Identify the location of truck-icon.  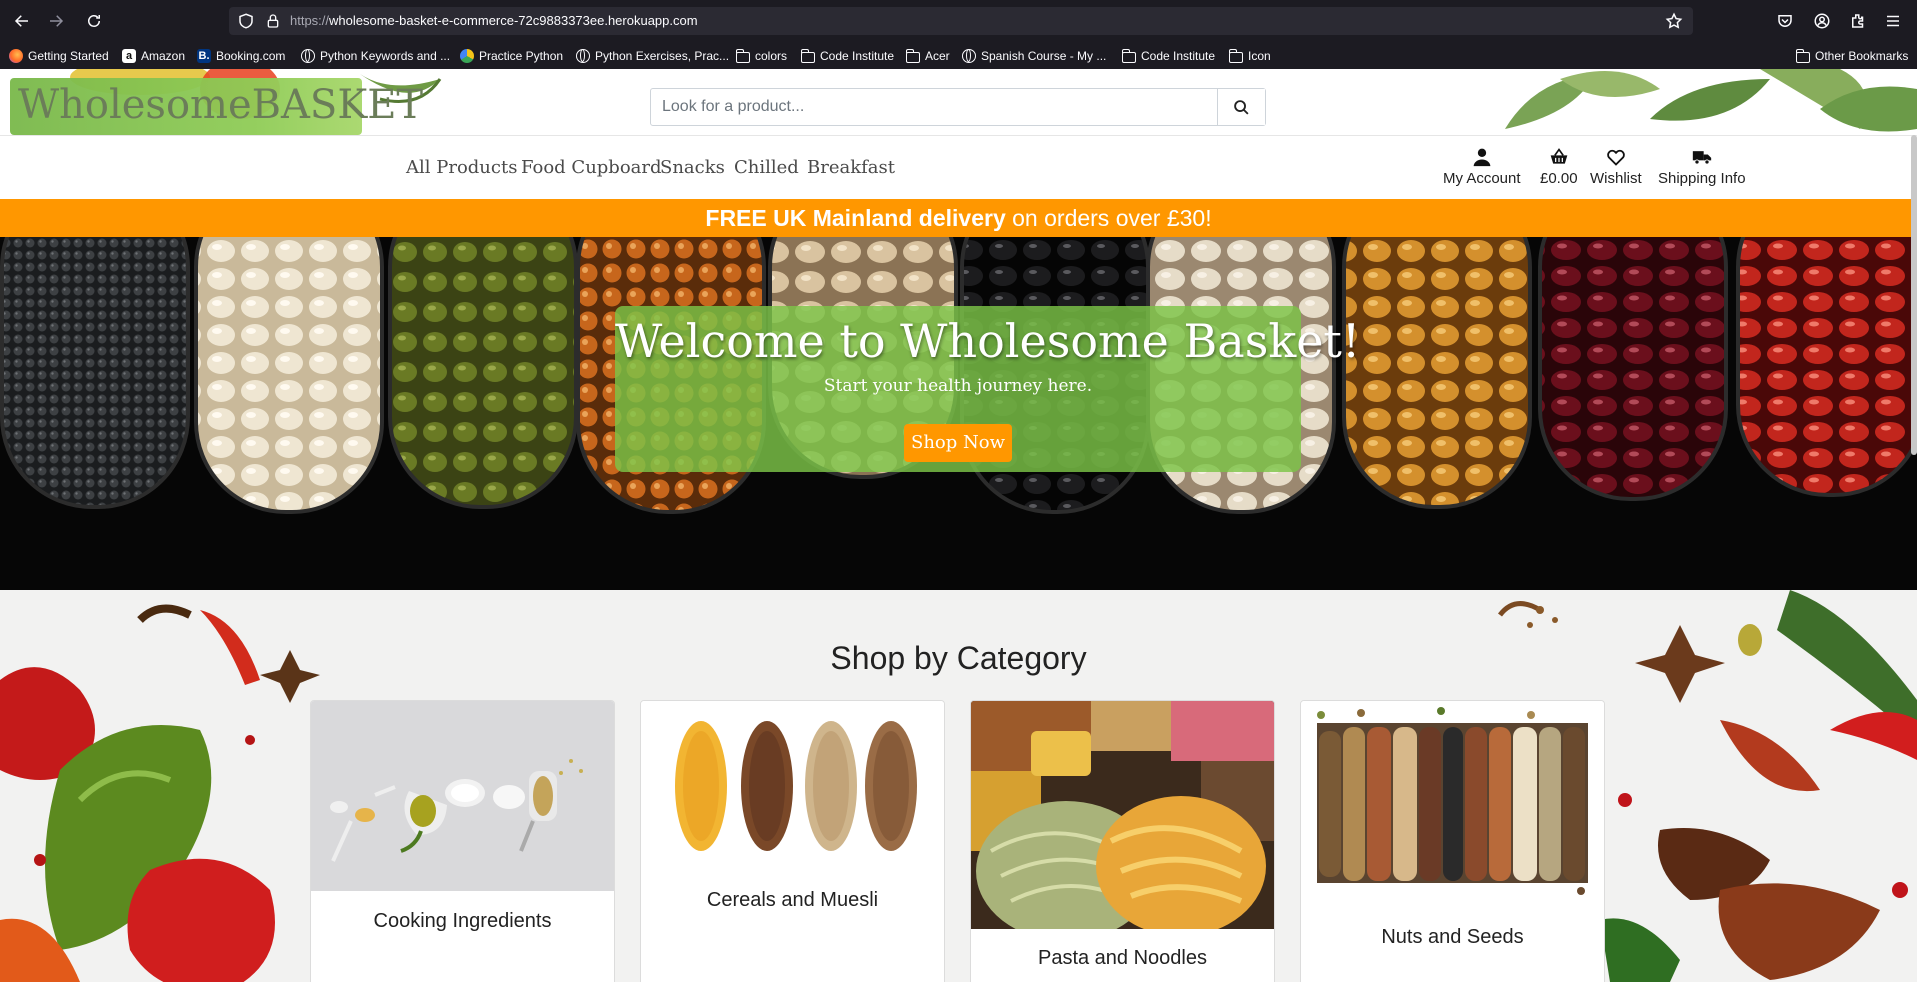
(1701, 158).